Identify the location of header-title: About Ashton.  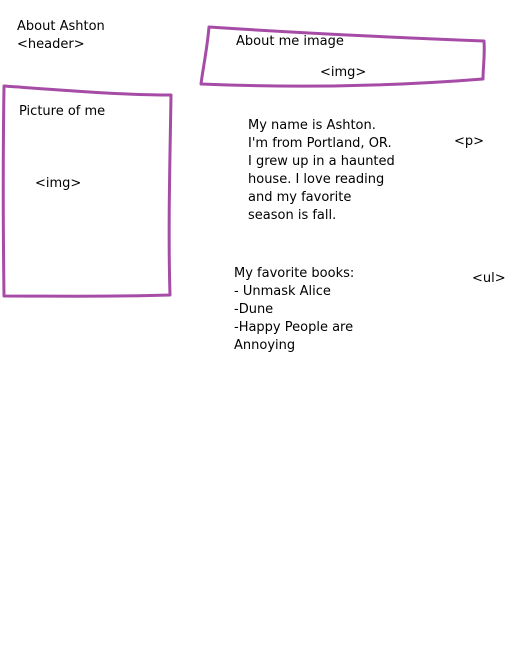
(61, 26).